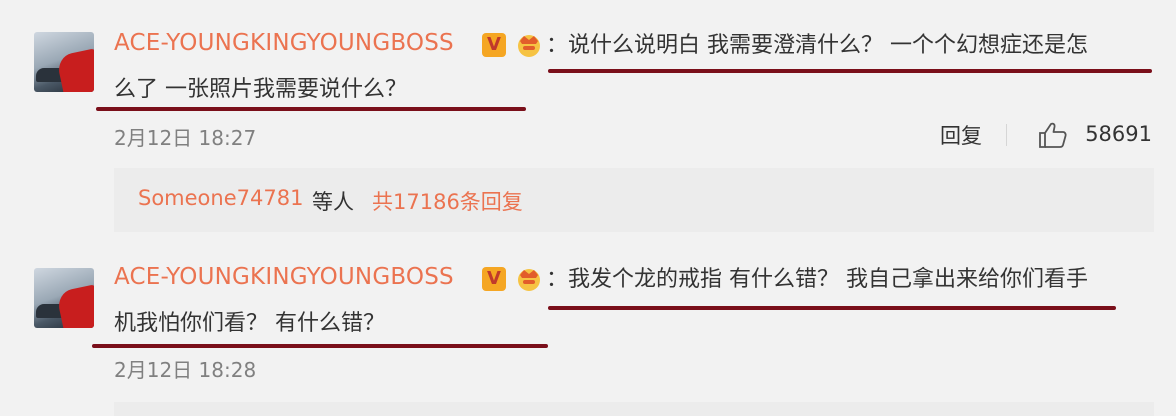 This screenshot has height=416, width=1176. What do you see at coordinates (220, 198) in the screenshot?
I see `reply-user-link: Someone74781` at bounding box center [220, 198].